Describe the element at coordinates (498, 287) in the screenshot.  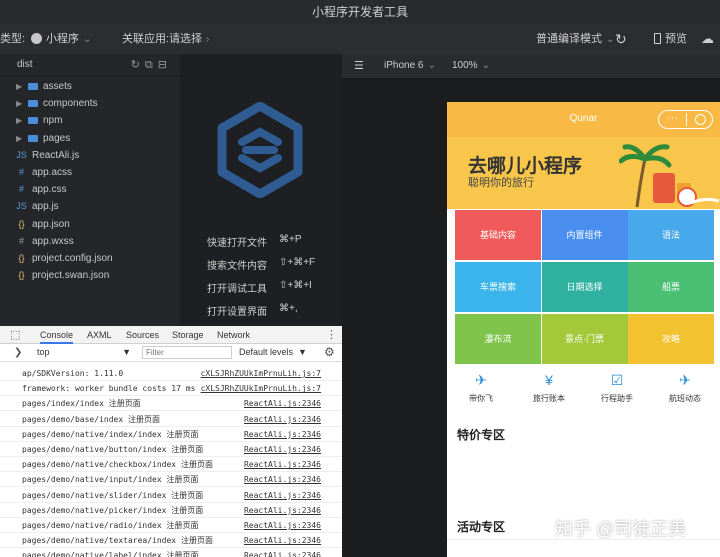
I see `grid-cell: 车票搜索` at that location.